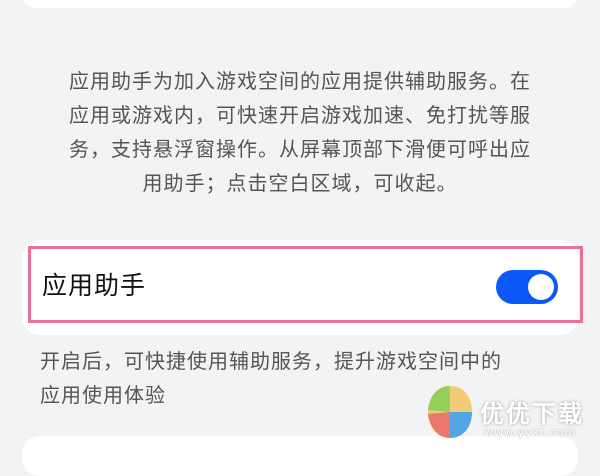 The height and width of the screenshot is (476, 600). Describe the element at coordinates (305, 378) in the screenshot. I see `setting-description: 开启后，可快捷使用辅助服务，提升游戏空间中的 应用使用体验` at that location.